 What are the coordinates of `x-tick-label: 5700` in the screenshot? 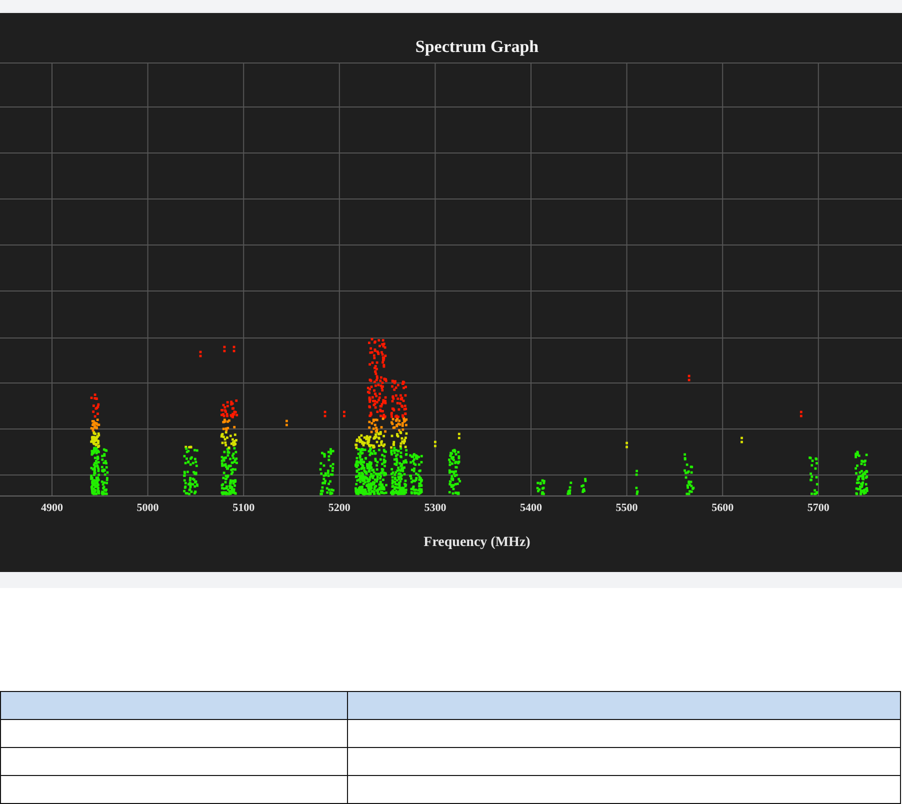 It's located at (818, 508).